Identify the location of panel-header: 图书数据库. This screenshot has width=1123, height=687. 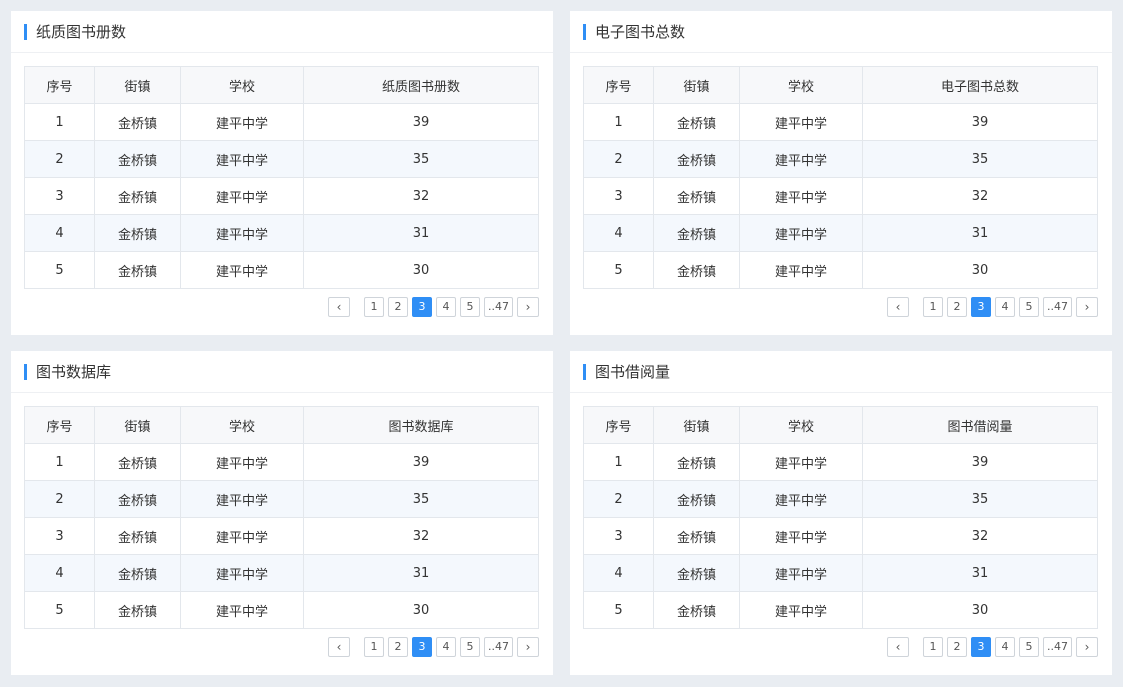
(282, 372).